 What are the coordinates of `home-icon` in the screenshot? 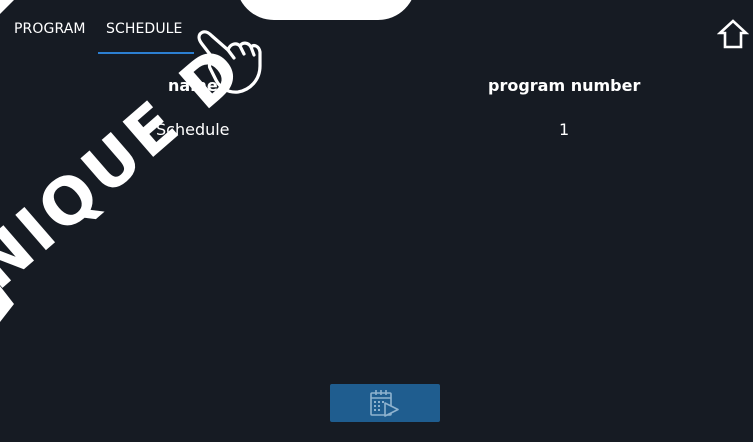 It's located at (733, 34).